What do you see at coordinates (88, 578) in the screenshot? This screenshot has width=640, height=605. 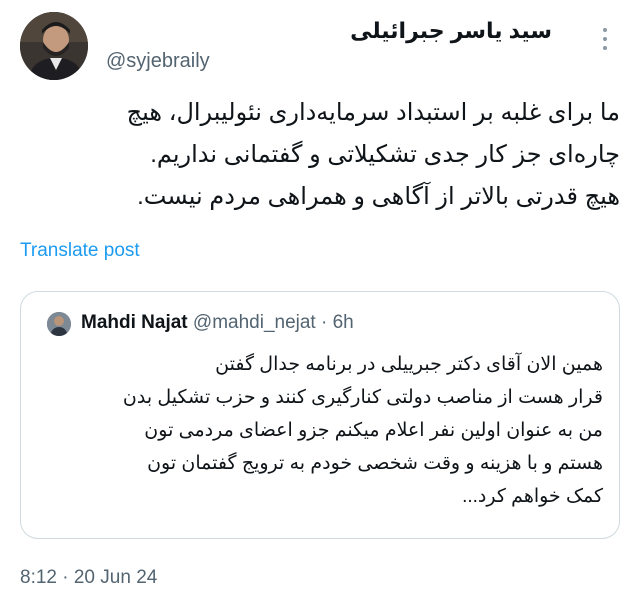 I see `post-timestamp: 8:12 · 20 Jun 24` at bounding box center [88, 578].